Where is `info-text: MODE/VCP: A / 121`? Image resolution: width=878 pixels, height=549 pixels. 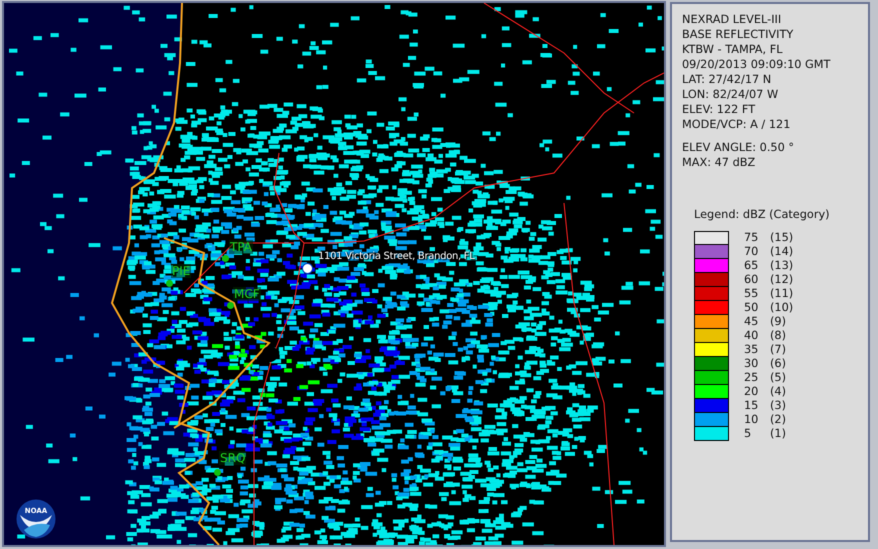 info-text: MODE/VCP: A / 121 is located at coordinates (737, 124).